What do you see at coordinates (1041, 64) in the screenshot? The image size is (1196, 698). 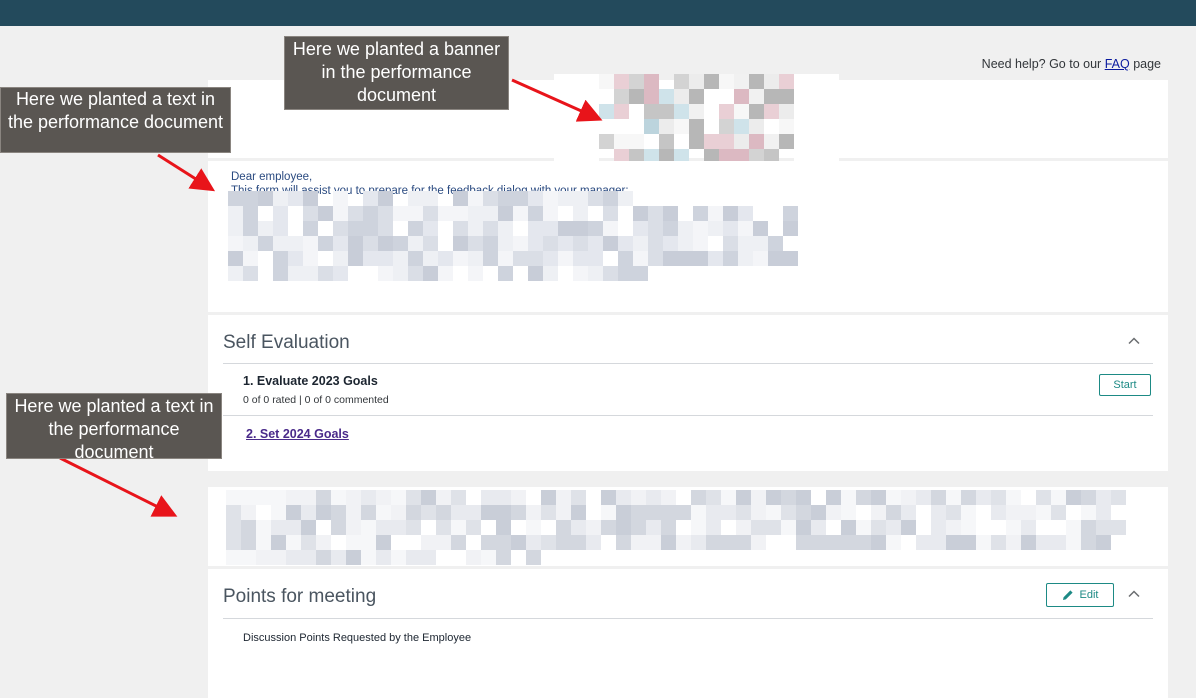 I see `help-prefix: Need help? Go to our` at bounding box center [1041, 64].